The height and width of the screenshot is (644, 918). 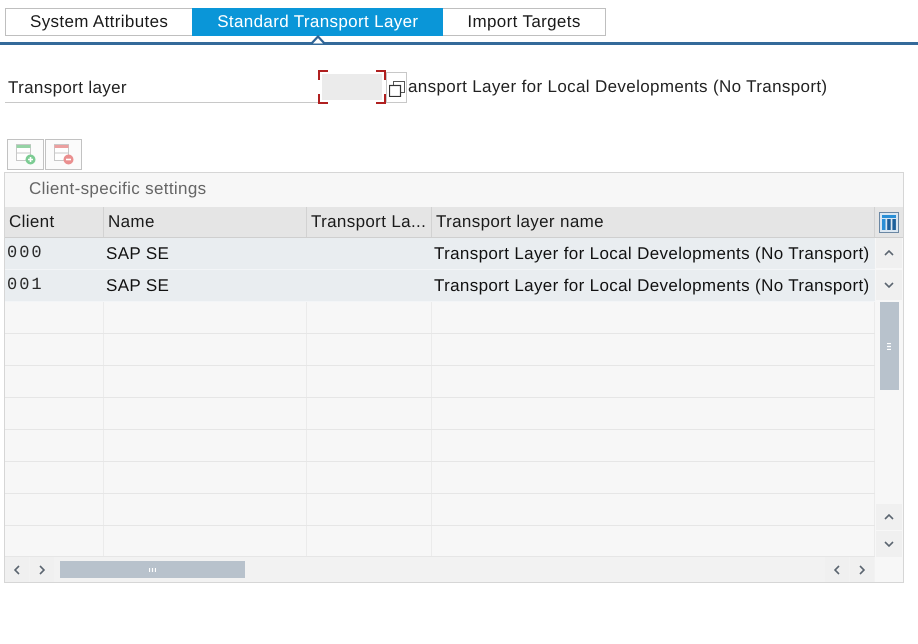 What do you see at coordinates (99, 22) in the screenshot?
I see `tab: System Attributes` at bounding box center [99, 22].